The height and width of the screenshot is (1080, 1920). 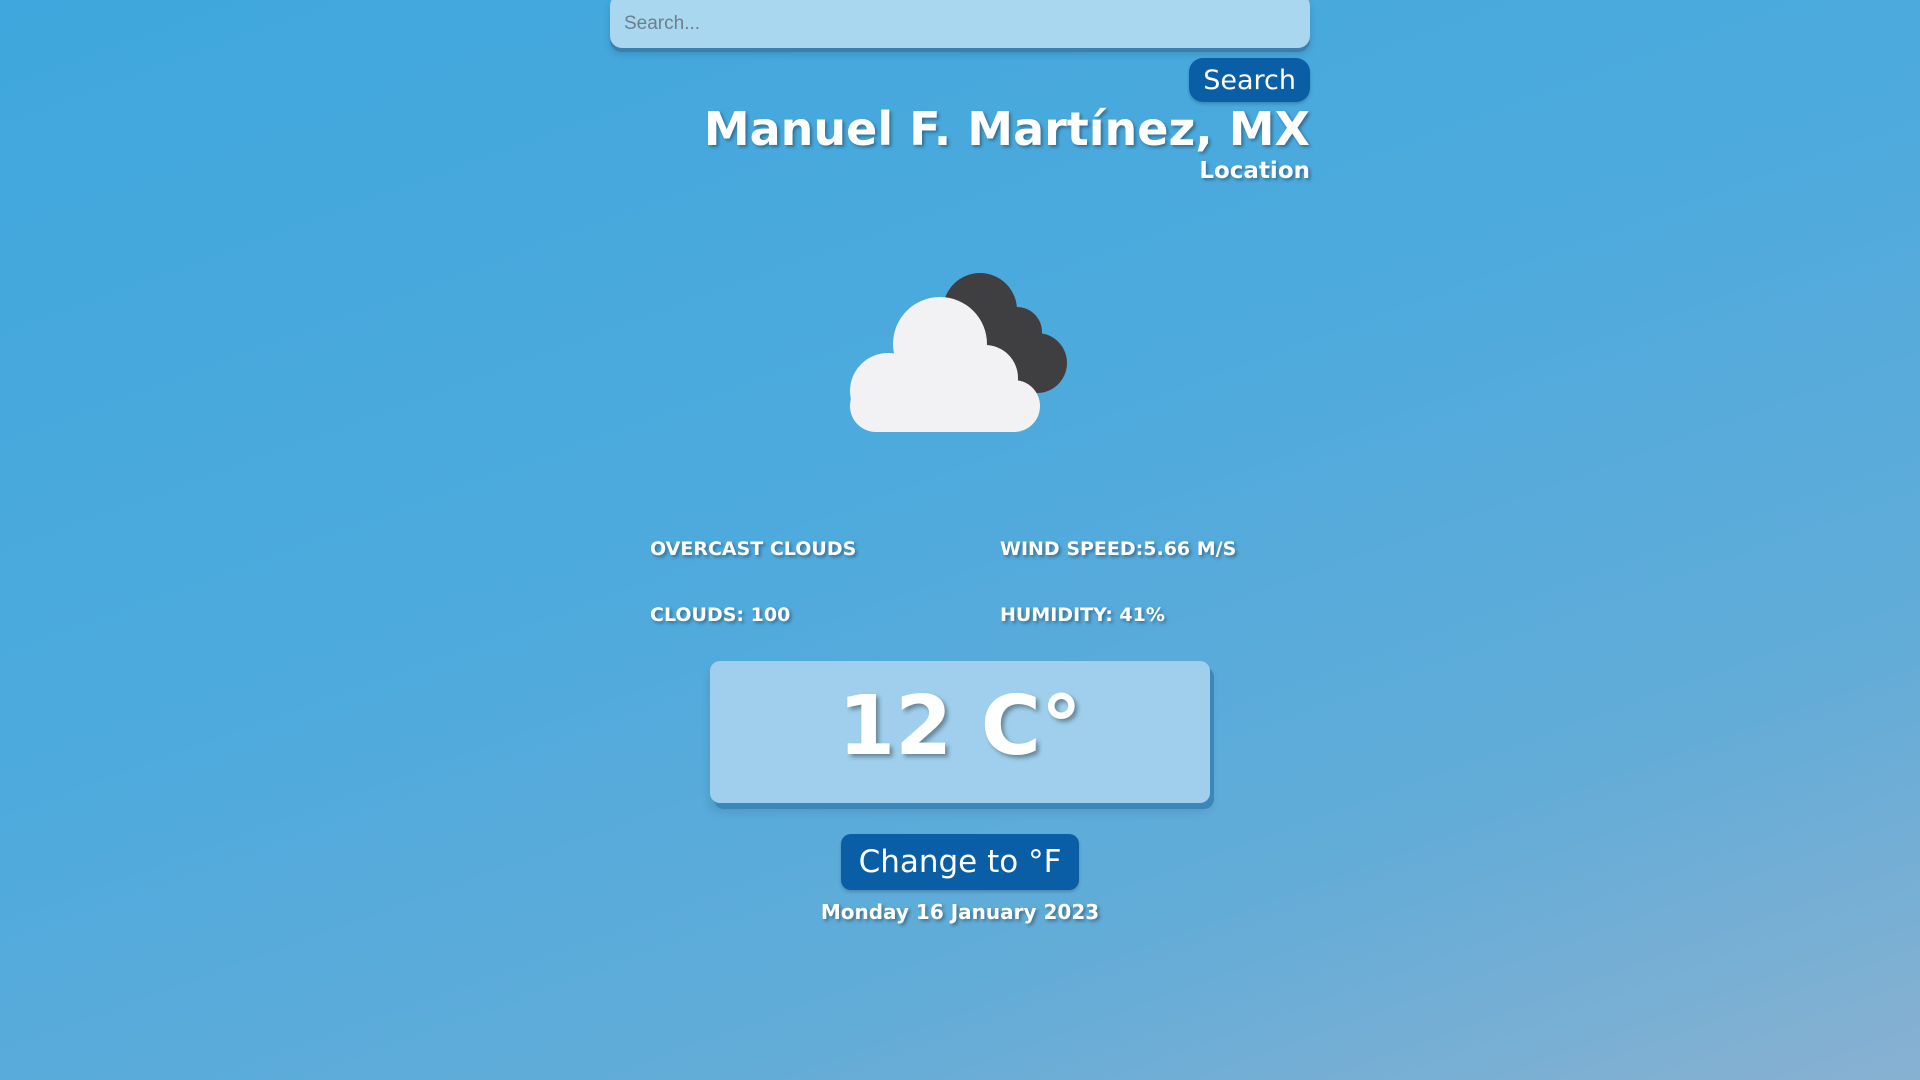 What do you see at coordinates (1249, 80) in the screenshot?
I see `search-button: Search` at bounding box center [1249, 80].